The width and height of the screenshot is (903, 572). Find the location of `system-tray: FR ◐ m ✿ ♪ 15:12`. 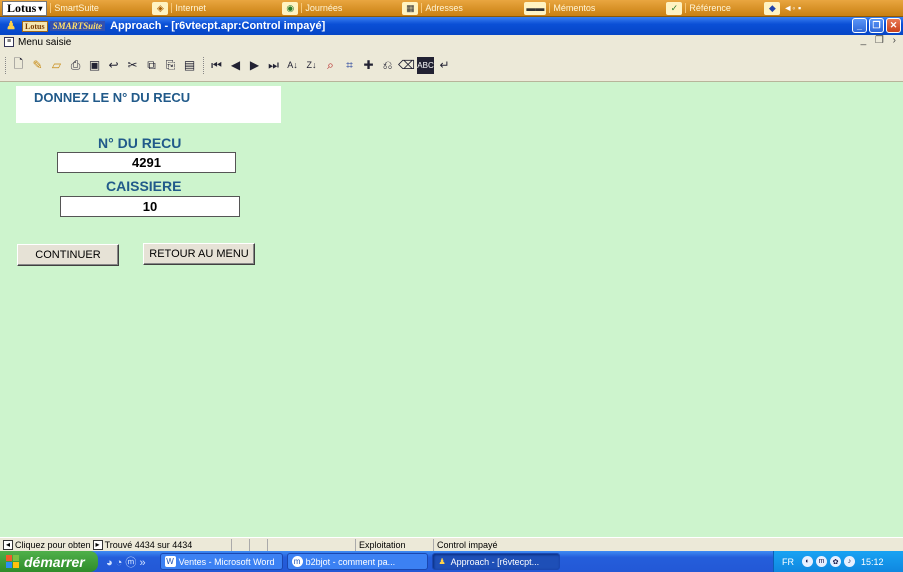

system-tray: FR ◐ m ✿ ♪ 15:12 is located at coordinates (838, 561).